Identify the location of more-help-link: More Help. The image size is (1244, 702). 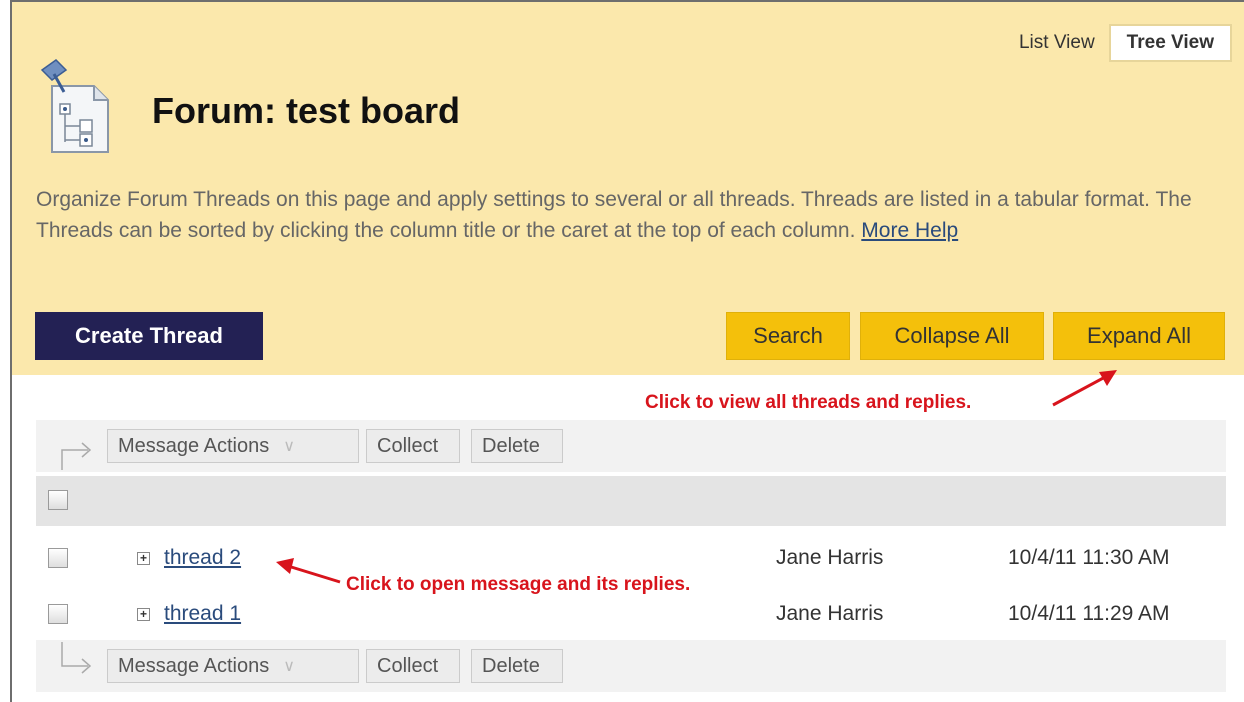
(909, 230).